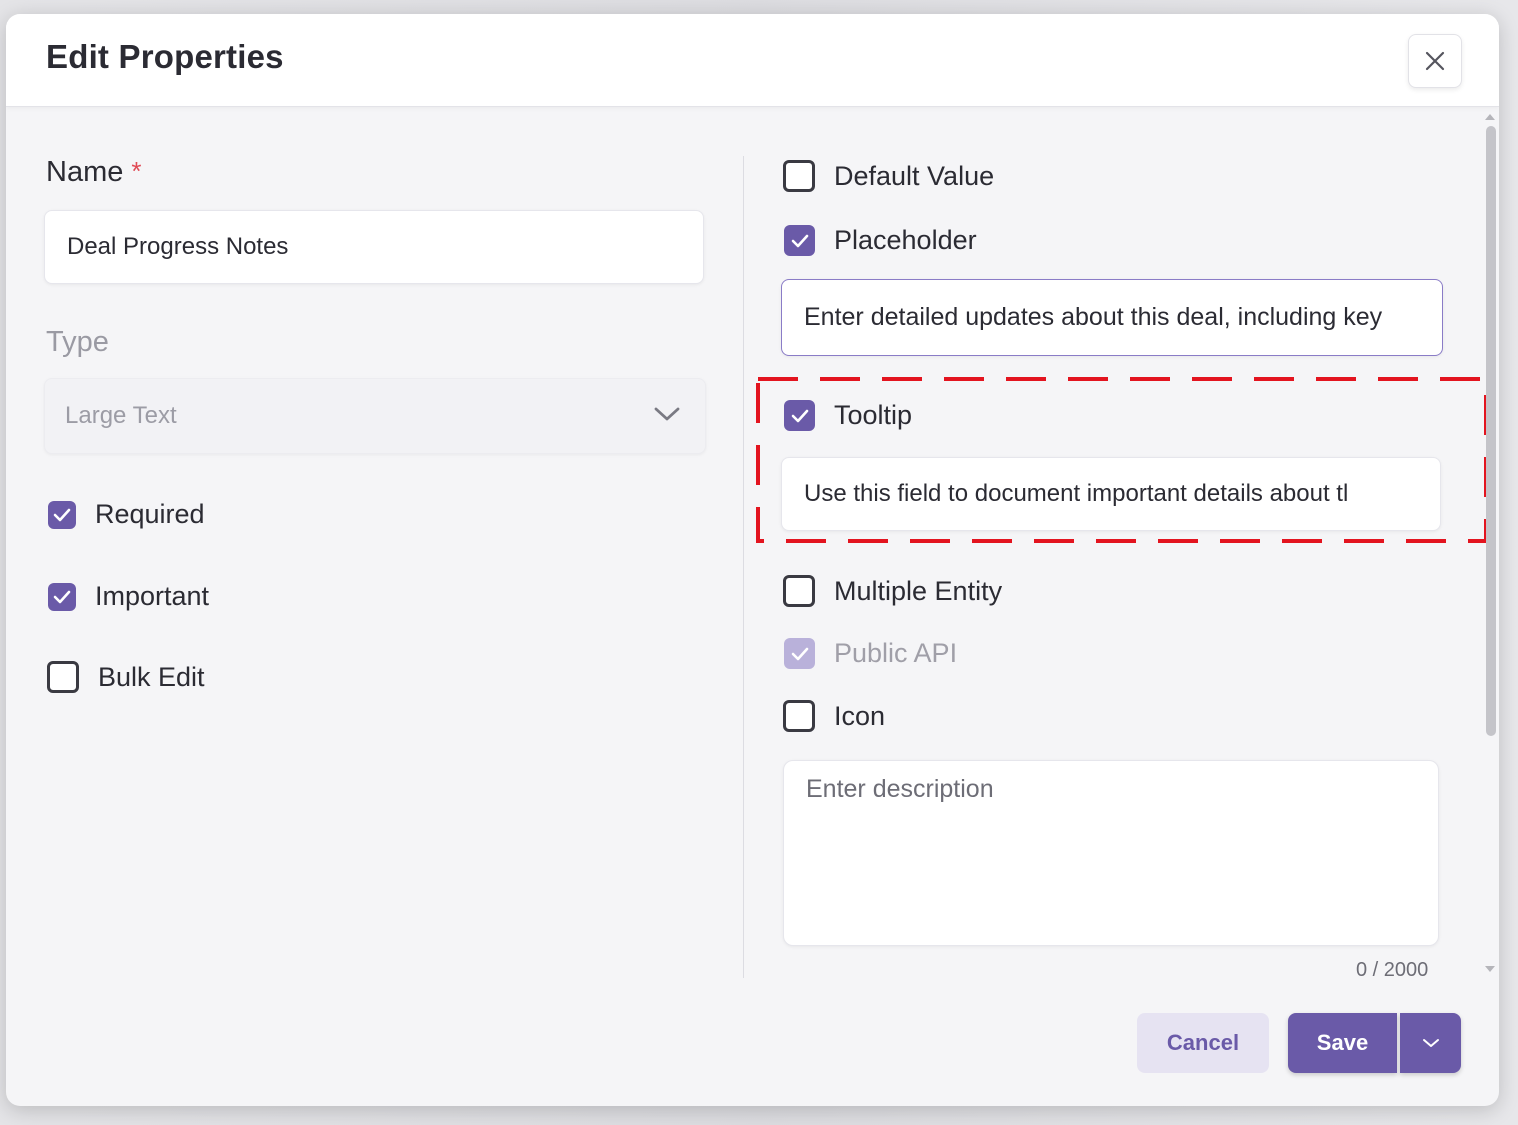  Describe the element at coordinates (77, 342) in the screenshot. I see `type-label: Type` at that location.